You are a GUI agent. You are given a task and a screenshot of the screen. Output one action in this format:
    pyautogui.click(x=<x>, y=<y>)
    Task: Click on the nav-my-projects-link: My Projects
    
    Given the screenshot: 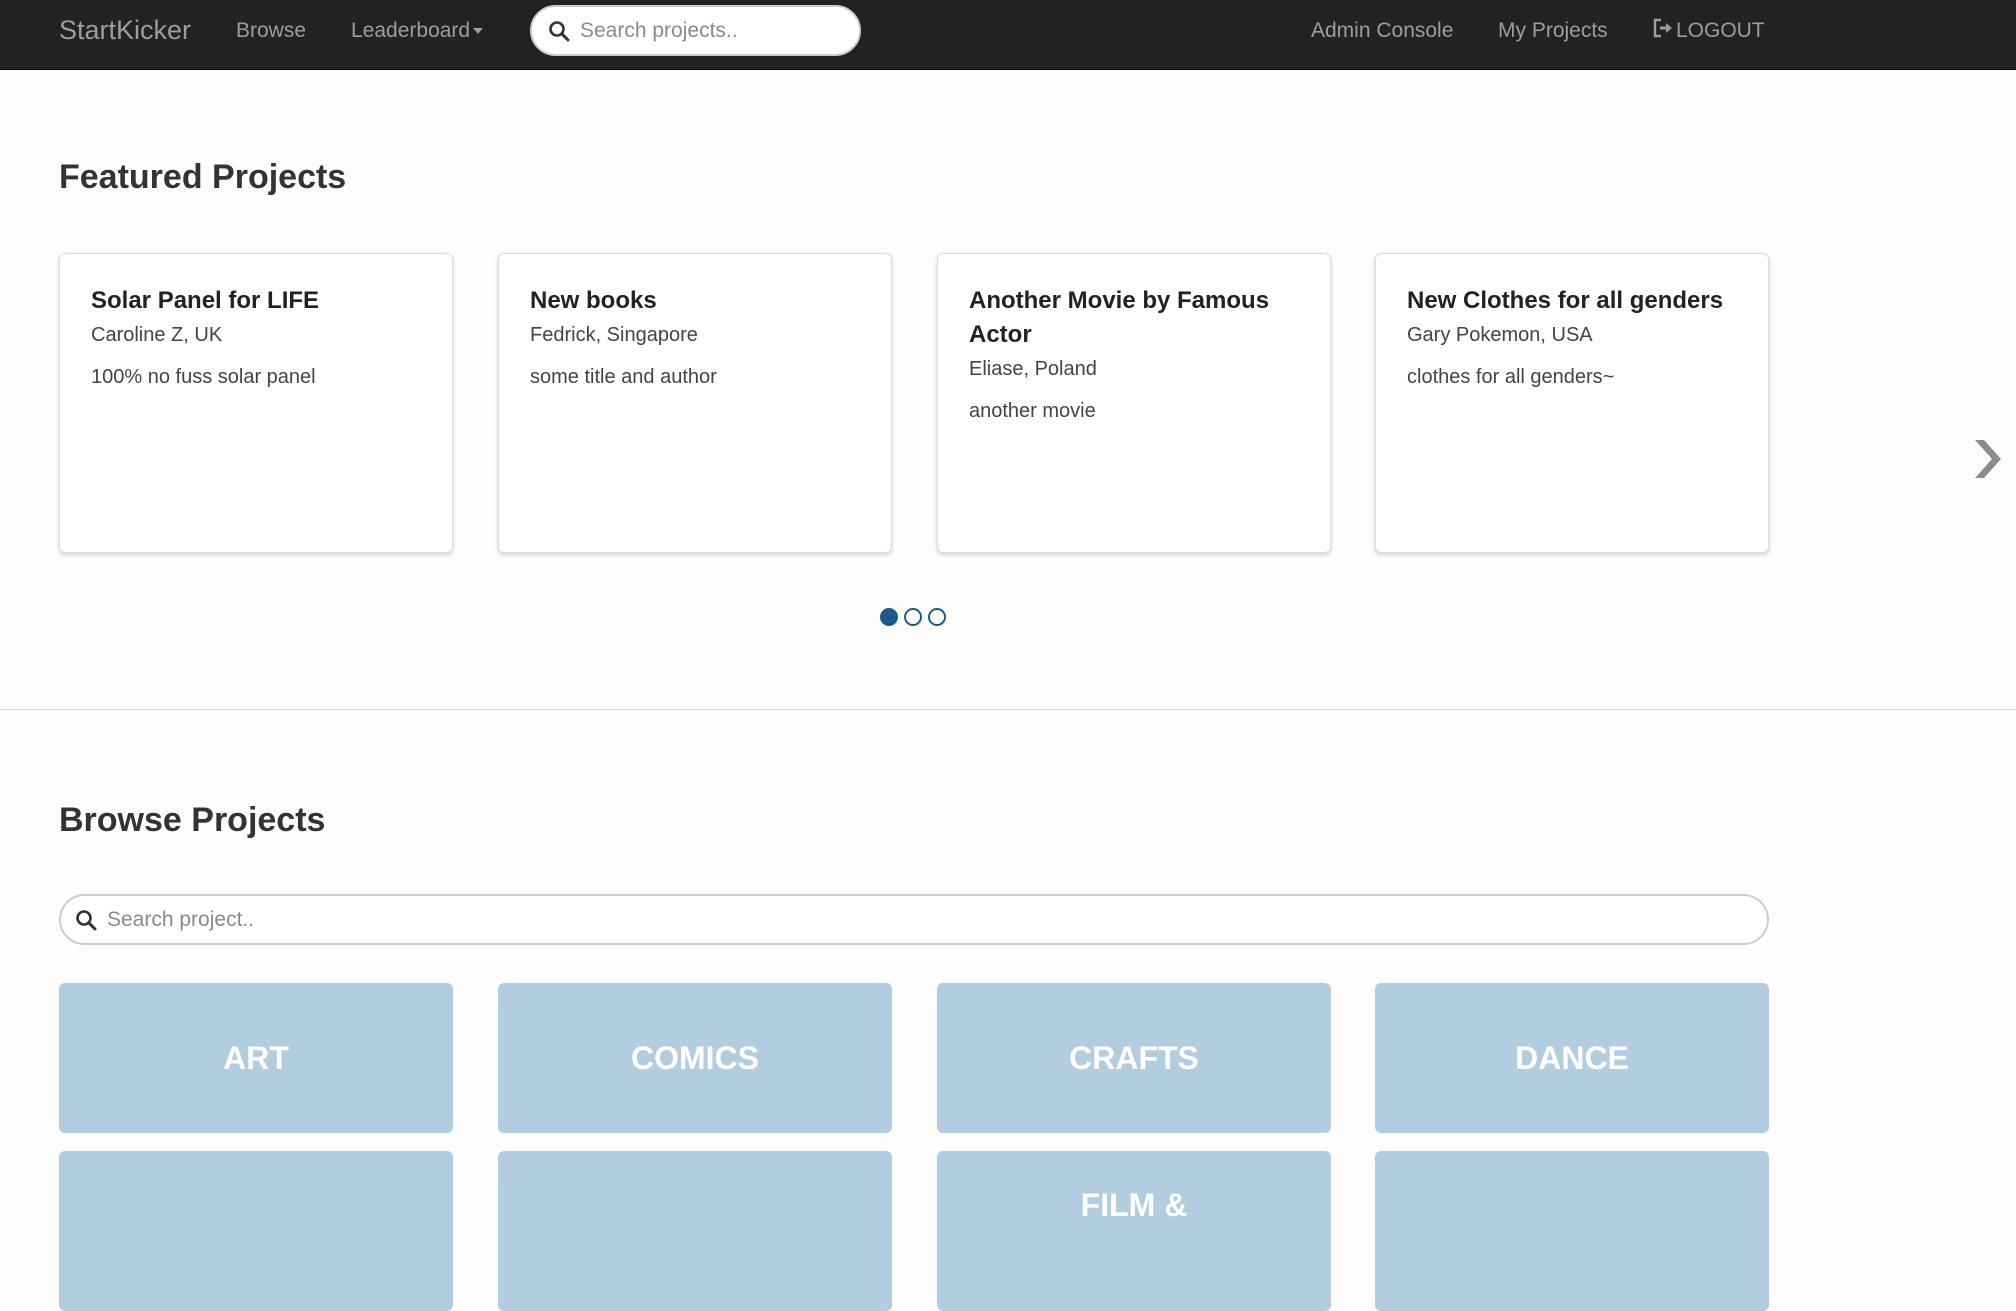 What is the action you would take?
    pyautogui.click(x=1553, y=31)
    